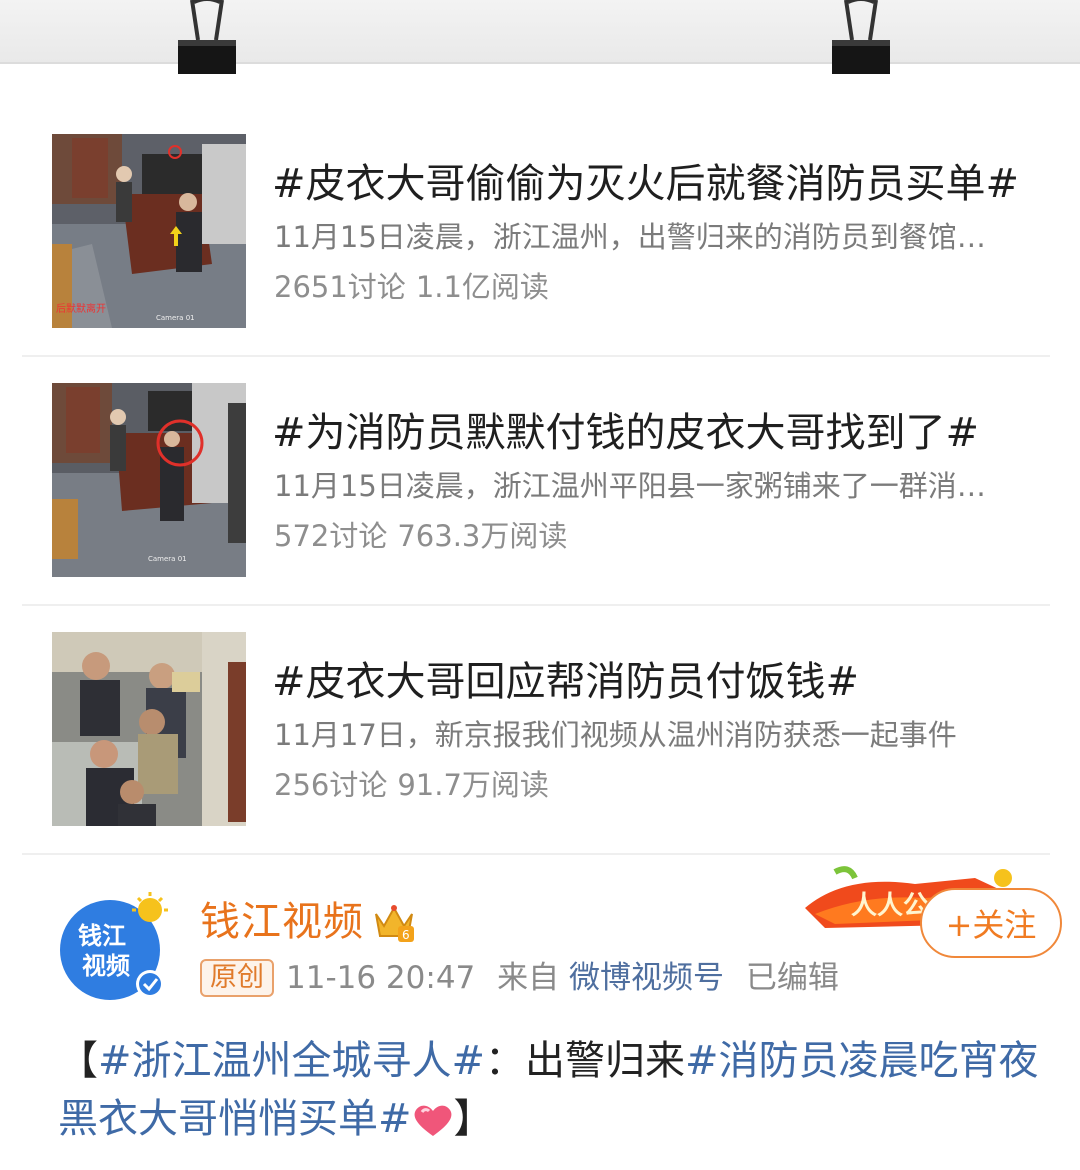 The image size is (1080, 1170). What do you see at coordinates (585, 1061) in the screenshot?
I see `post-text: ：出警归来` at bounding box center [585, 1061].